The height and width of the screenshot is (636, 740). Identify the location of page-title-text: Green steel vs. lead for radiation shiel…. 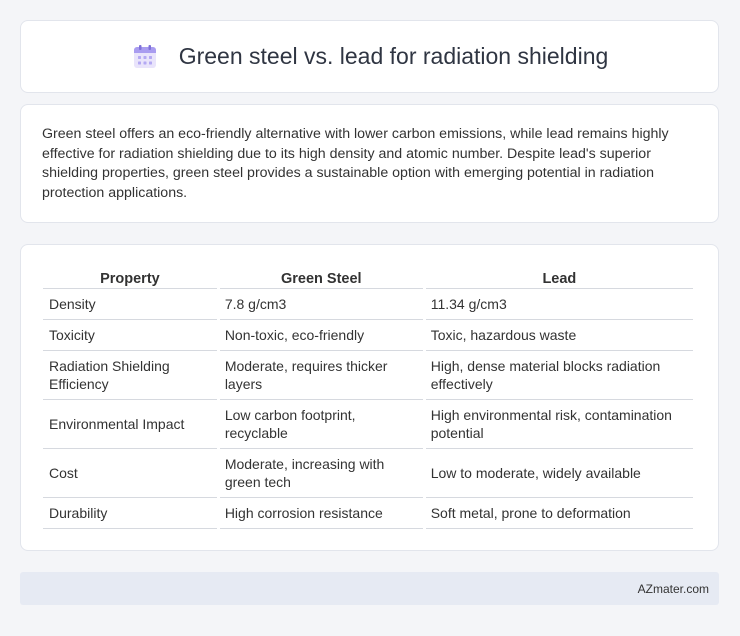
(393, 56).